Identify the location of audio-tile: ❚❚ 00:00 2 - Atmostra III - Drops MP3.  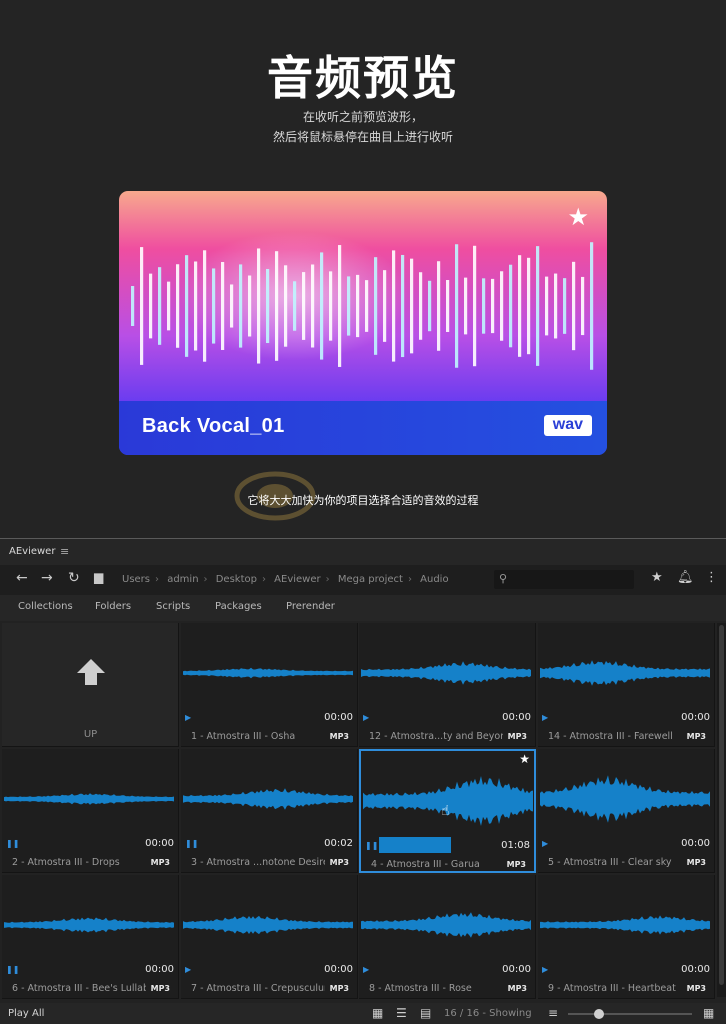
(90, 811).